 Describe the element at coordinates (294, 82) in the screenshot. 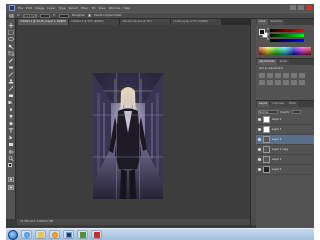

I see `color-lookup-icon` at that location.